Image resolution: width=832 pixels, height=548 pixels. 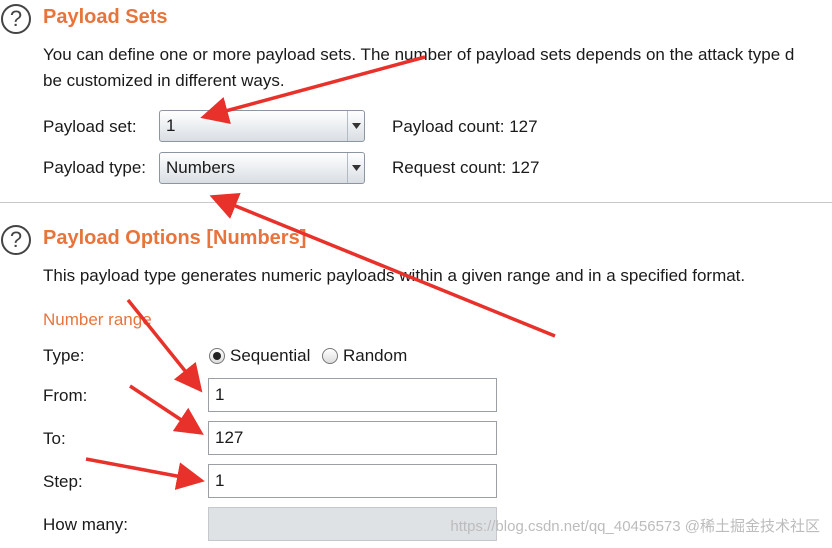 What do you see at coordinates (63, 481) in the screenshot?
I see `step-label: Step:` at bounding box center [63, 481].